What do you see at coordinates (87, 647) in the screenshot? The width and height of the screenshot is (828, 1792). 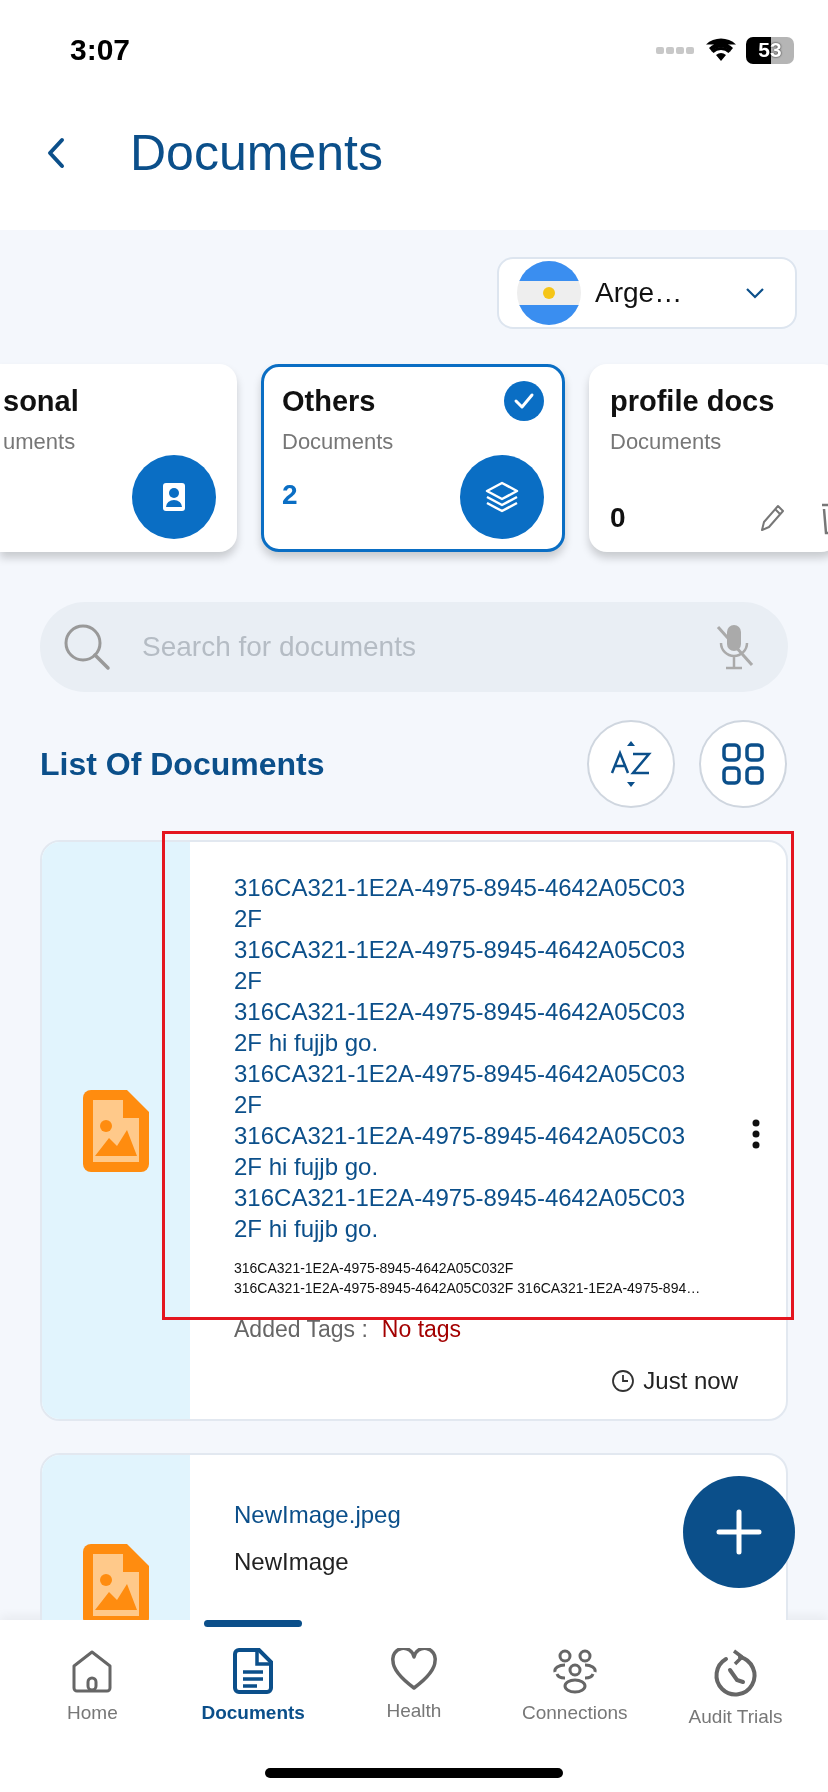 I see `search-icon` at bounding box center [87, 647].